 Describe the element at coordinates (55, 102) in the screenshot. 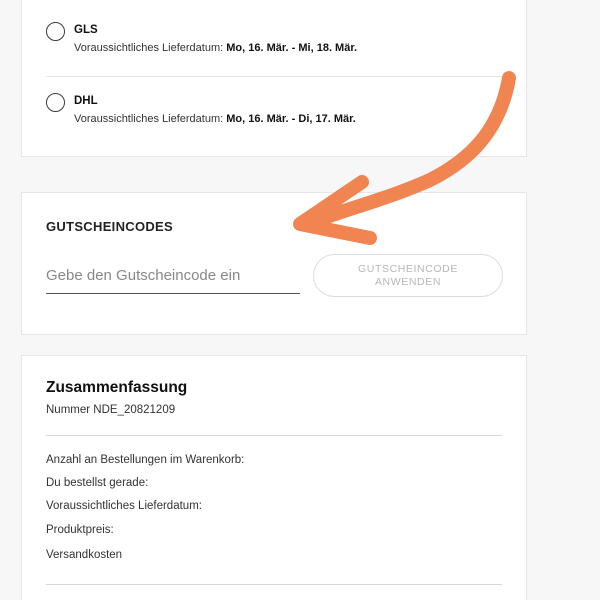

I see `radio-dhl` at that location.